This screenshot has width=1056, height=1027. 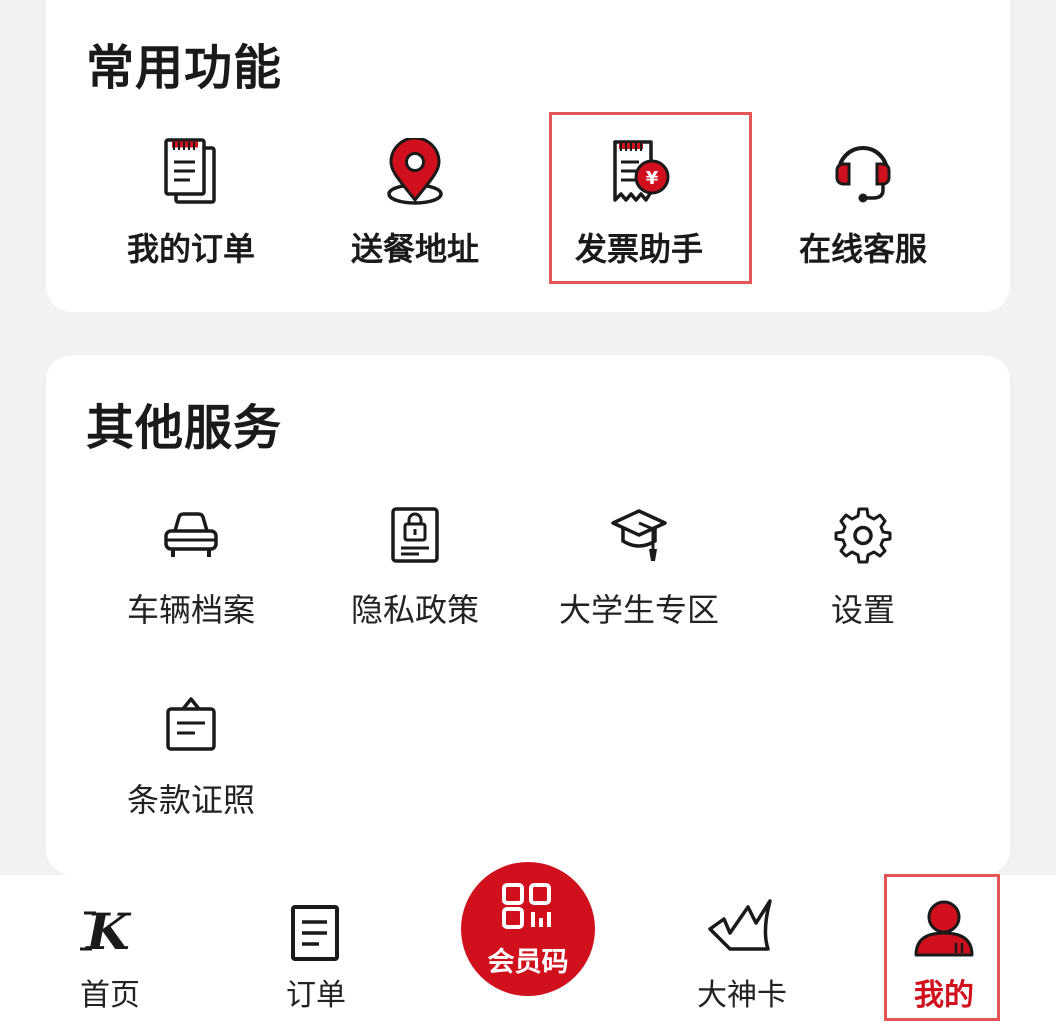 I want to click on common-functions-title: 常用功能, so click(x=184, y=68).